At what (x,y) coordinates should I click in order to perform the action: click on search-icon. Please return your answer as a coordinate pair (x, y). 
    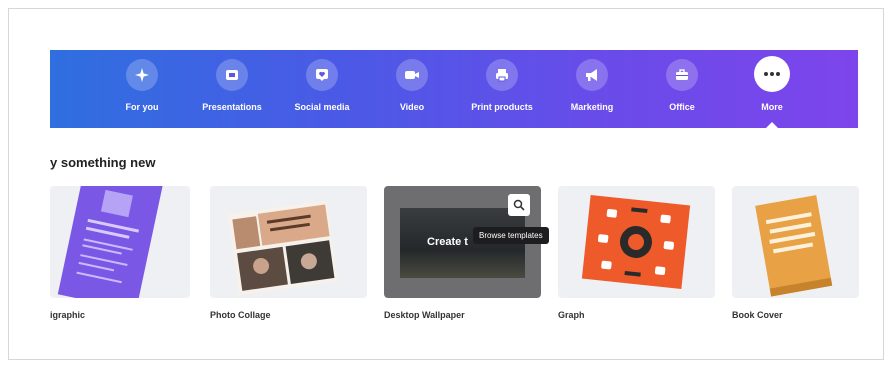
    Looking at the image, I should click on (519, 205).